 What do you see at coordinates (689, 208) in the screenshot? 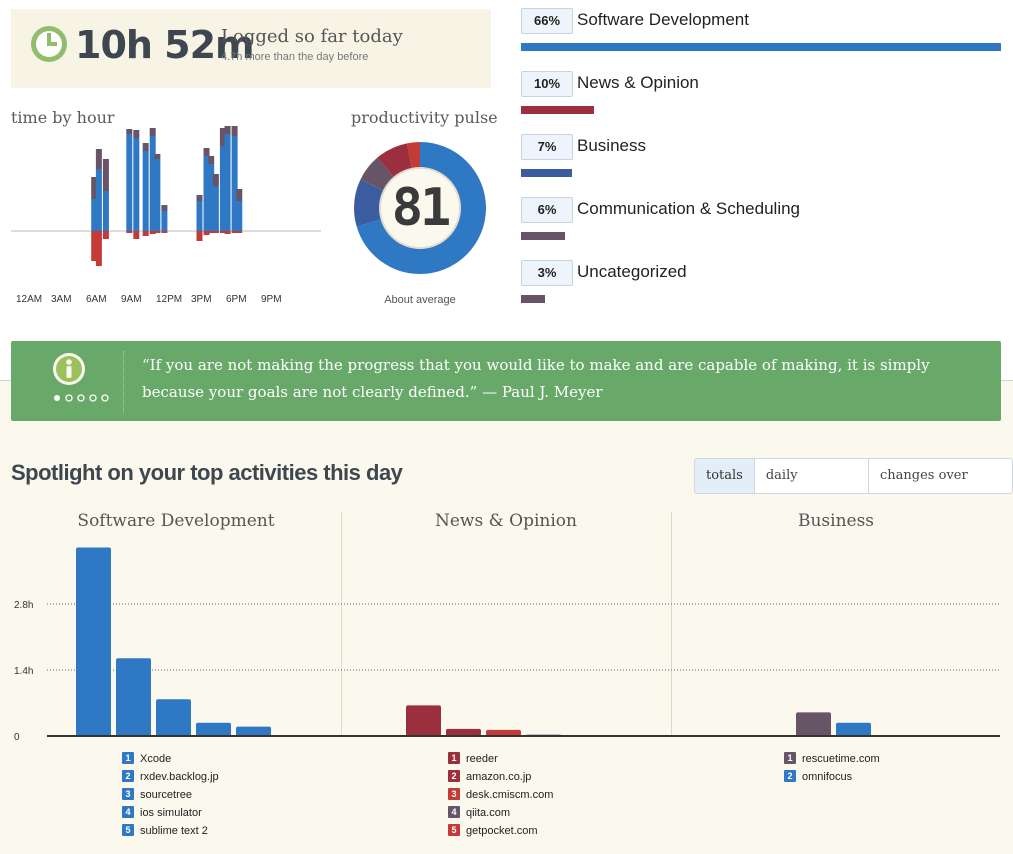
I see `category-name: Communication & Scheduling` at bounding box center [689, 208].